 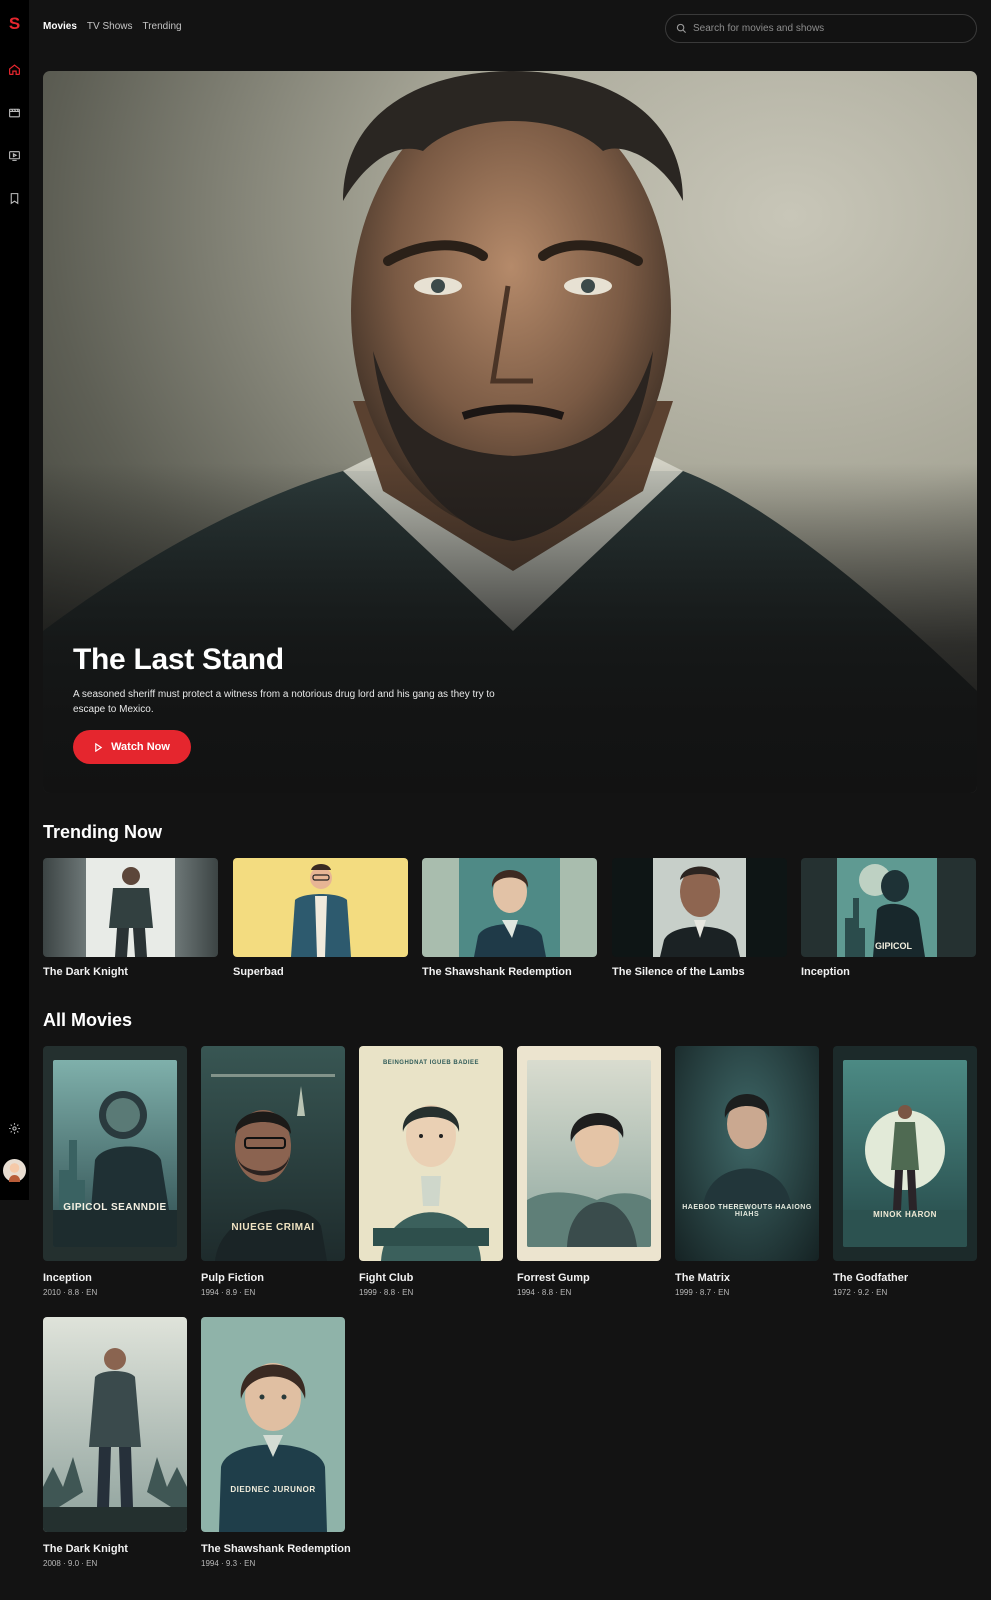 What do you see at coordinates (276, 1549) in the screenshot?
I see `movie-title: The Shawshank Redemption` at bounding box center [276, 1549].